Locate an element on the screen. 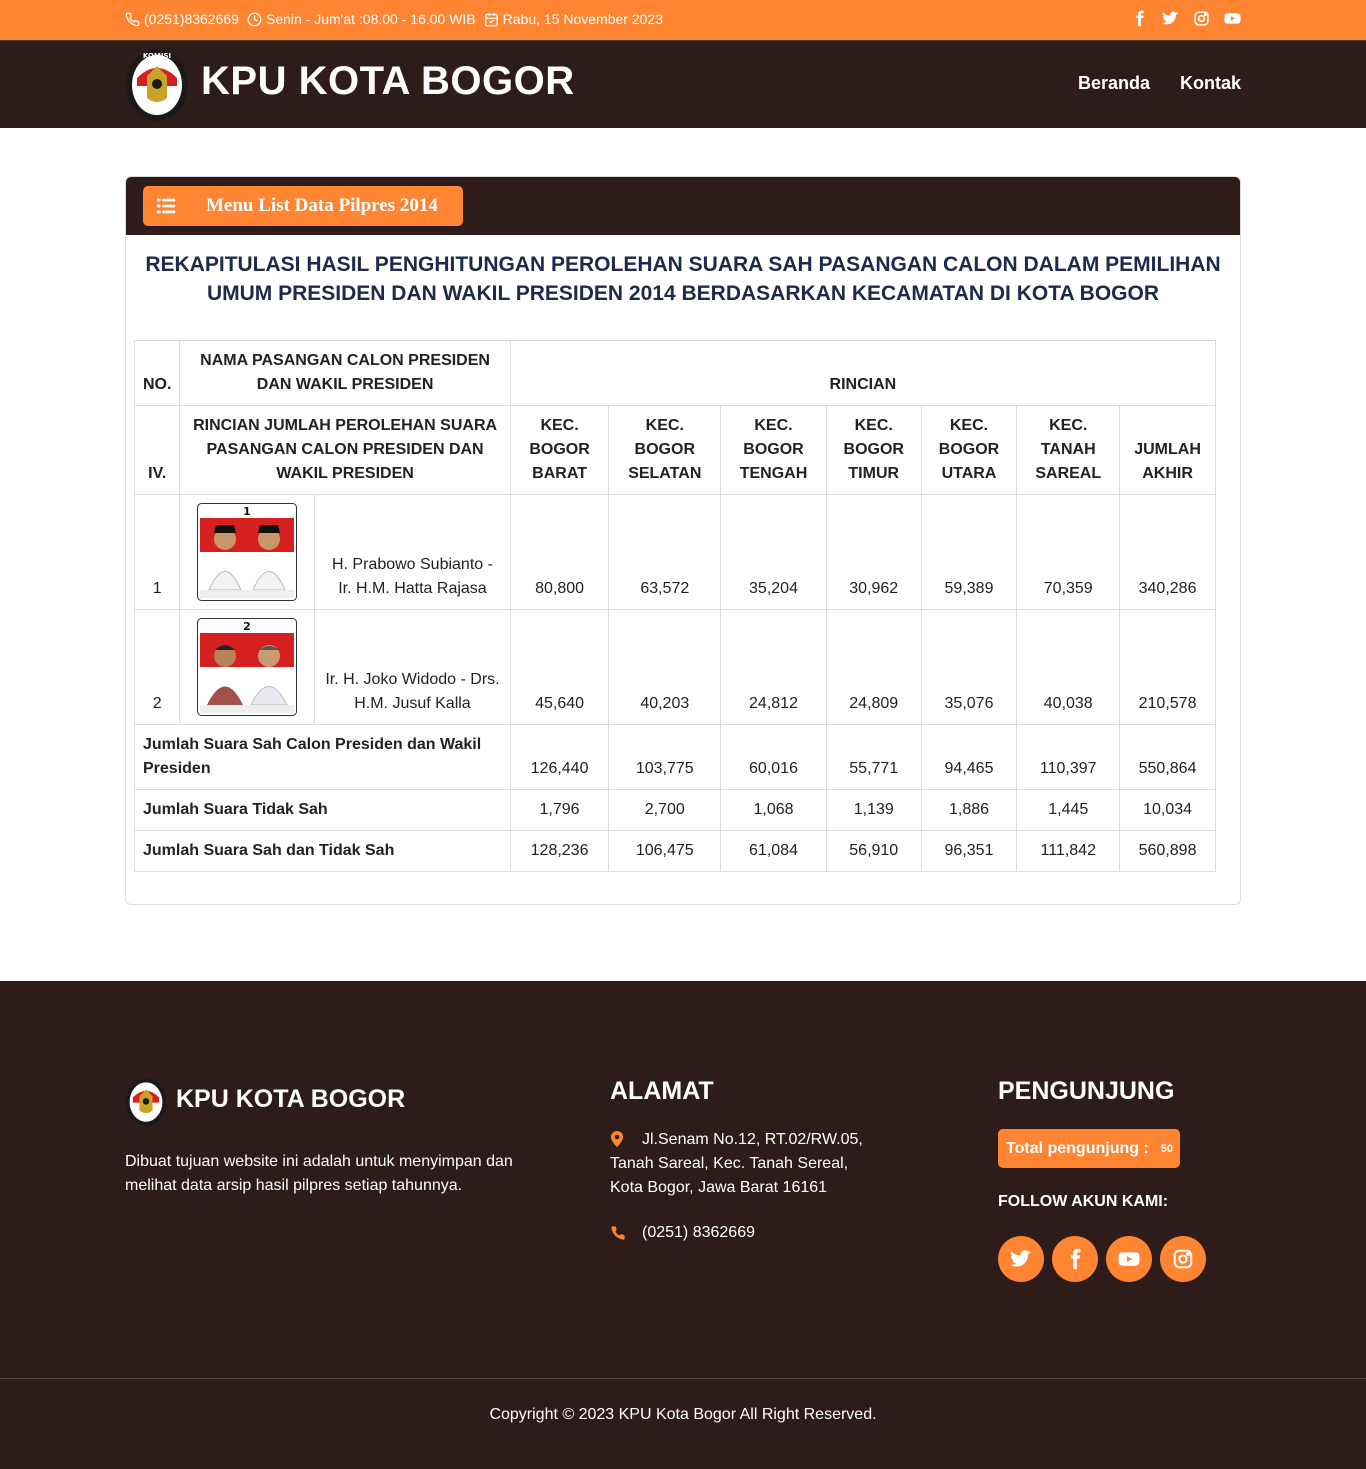 This screenshot has width=1366, height=1469. cell-value: 24,812 is located at coordinates (773, 667).